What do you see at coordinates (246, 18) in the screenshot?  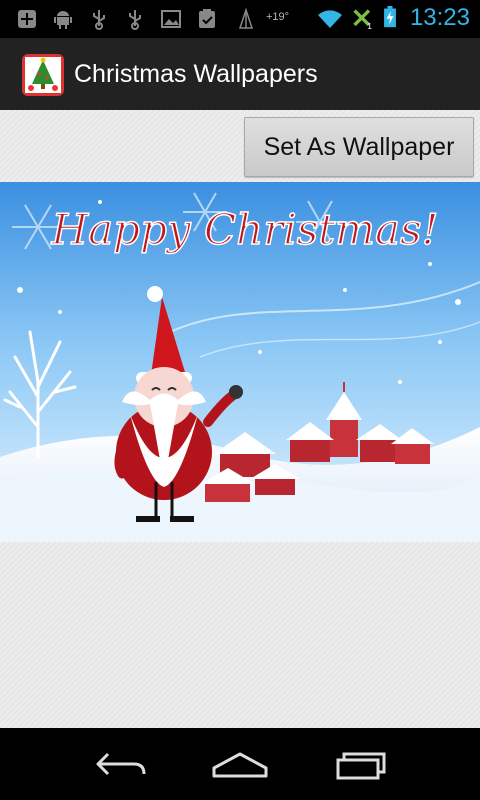 I see `antenna-icon` at bounding box center [246, 18].